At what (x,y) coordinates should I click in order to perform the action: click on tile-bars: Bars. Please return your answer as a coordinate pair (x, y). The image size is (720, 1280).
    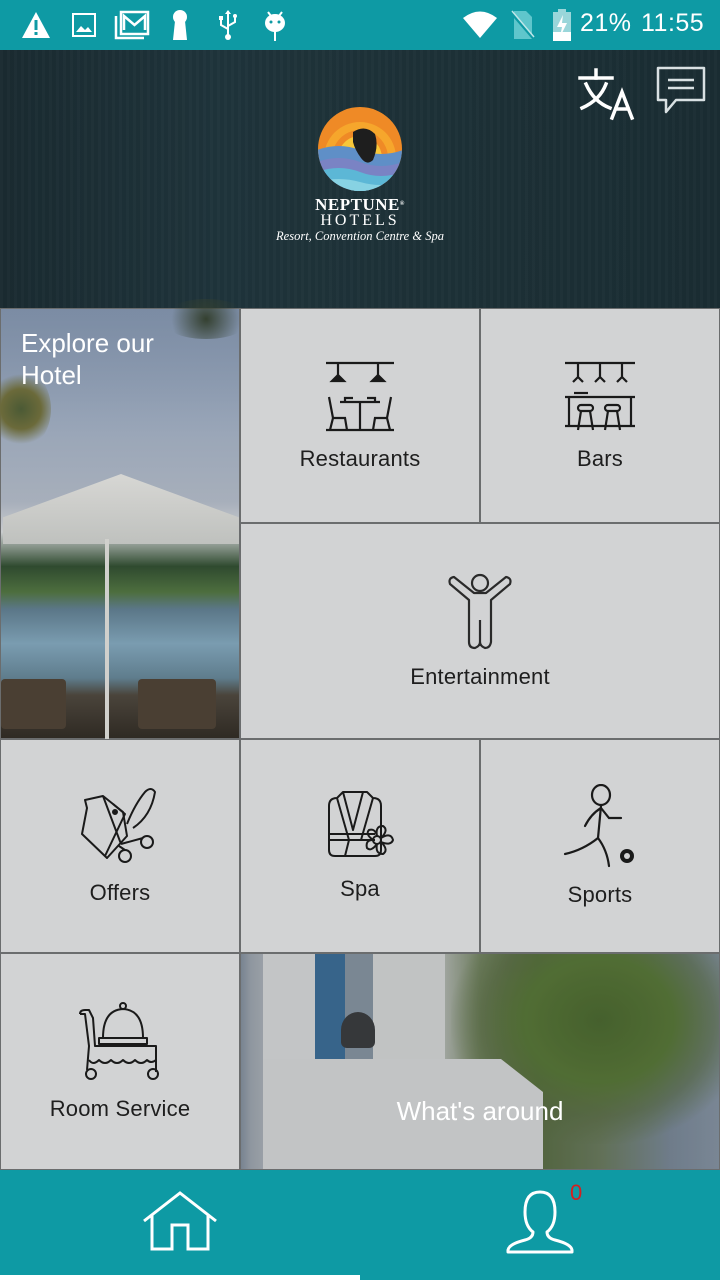
    Looking at the image, I should click on (600, 415).